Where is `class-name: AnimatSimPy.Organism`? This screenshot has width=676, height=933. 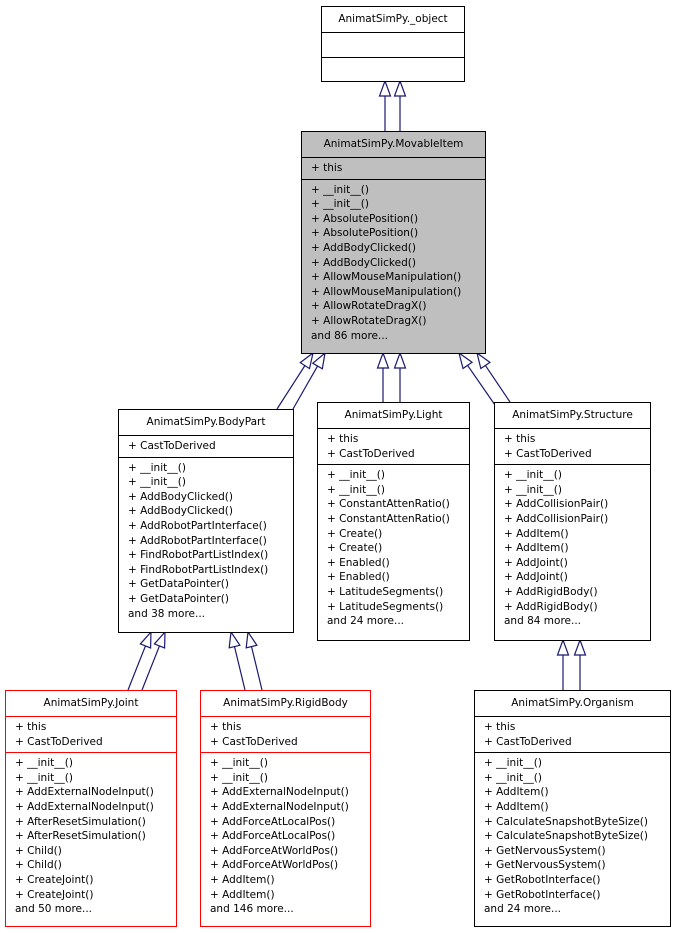 class-name: AnimatSimPy.Organism is located at coordinates (572, 703).